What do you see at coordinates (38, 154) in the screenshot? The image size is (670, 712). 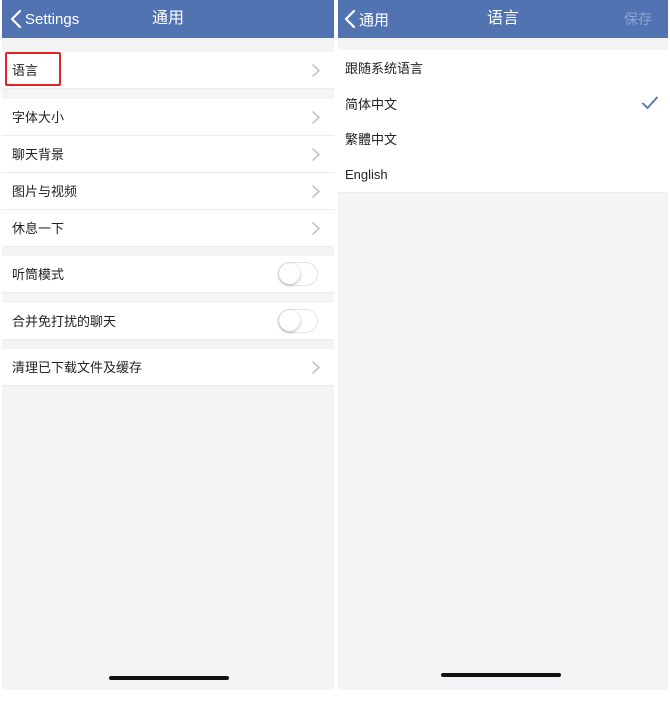 I see `row-label: 聊天背景` at bounding box center [38, 154].